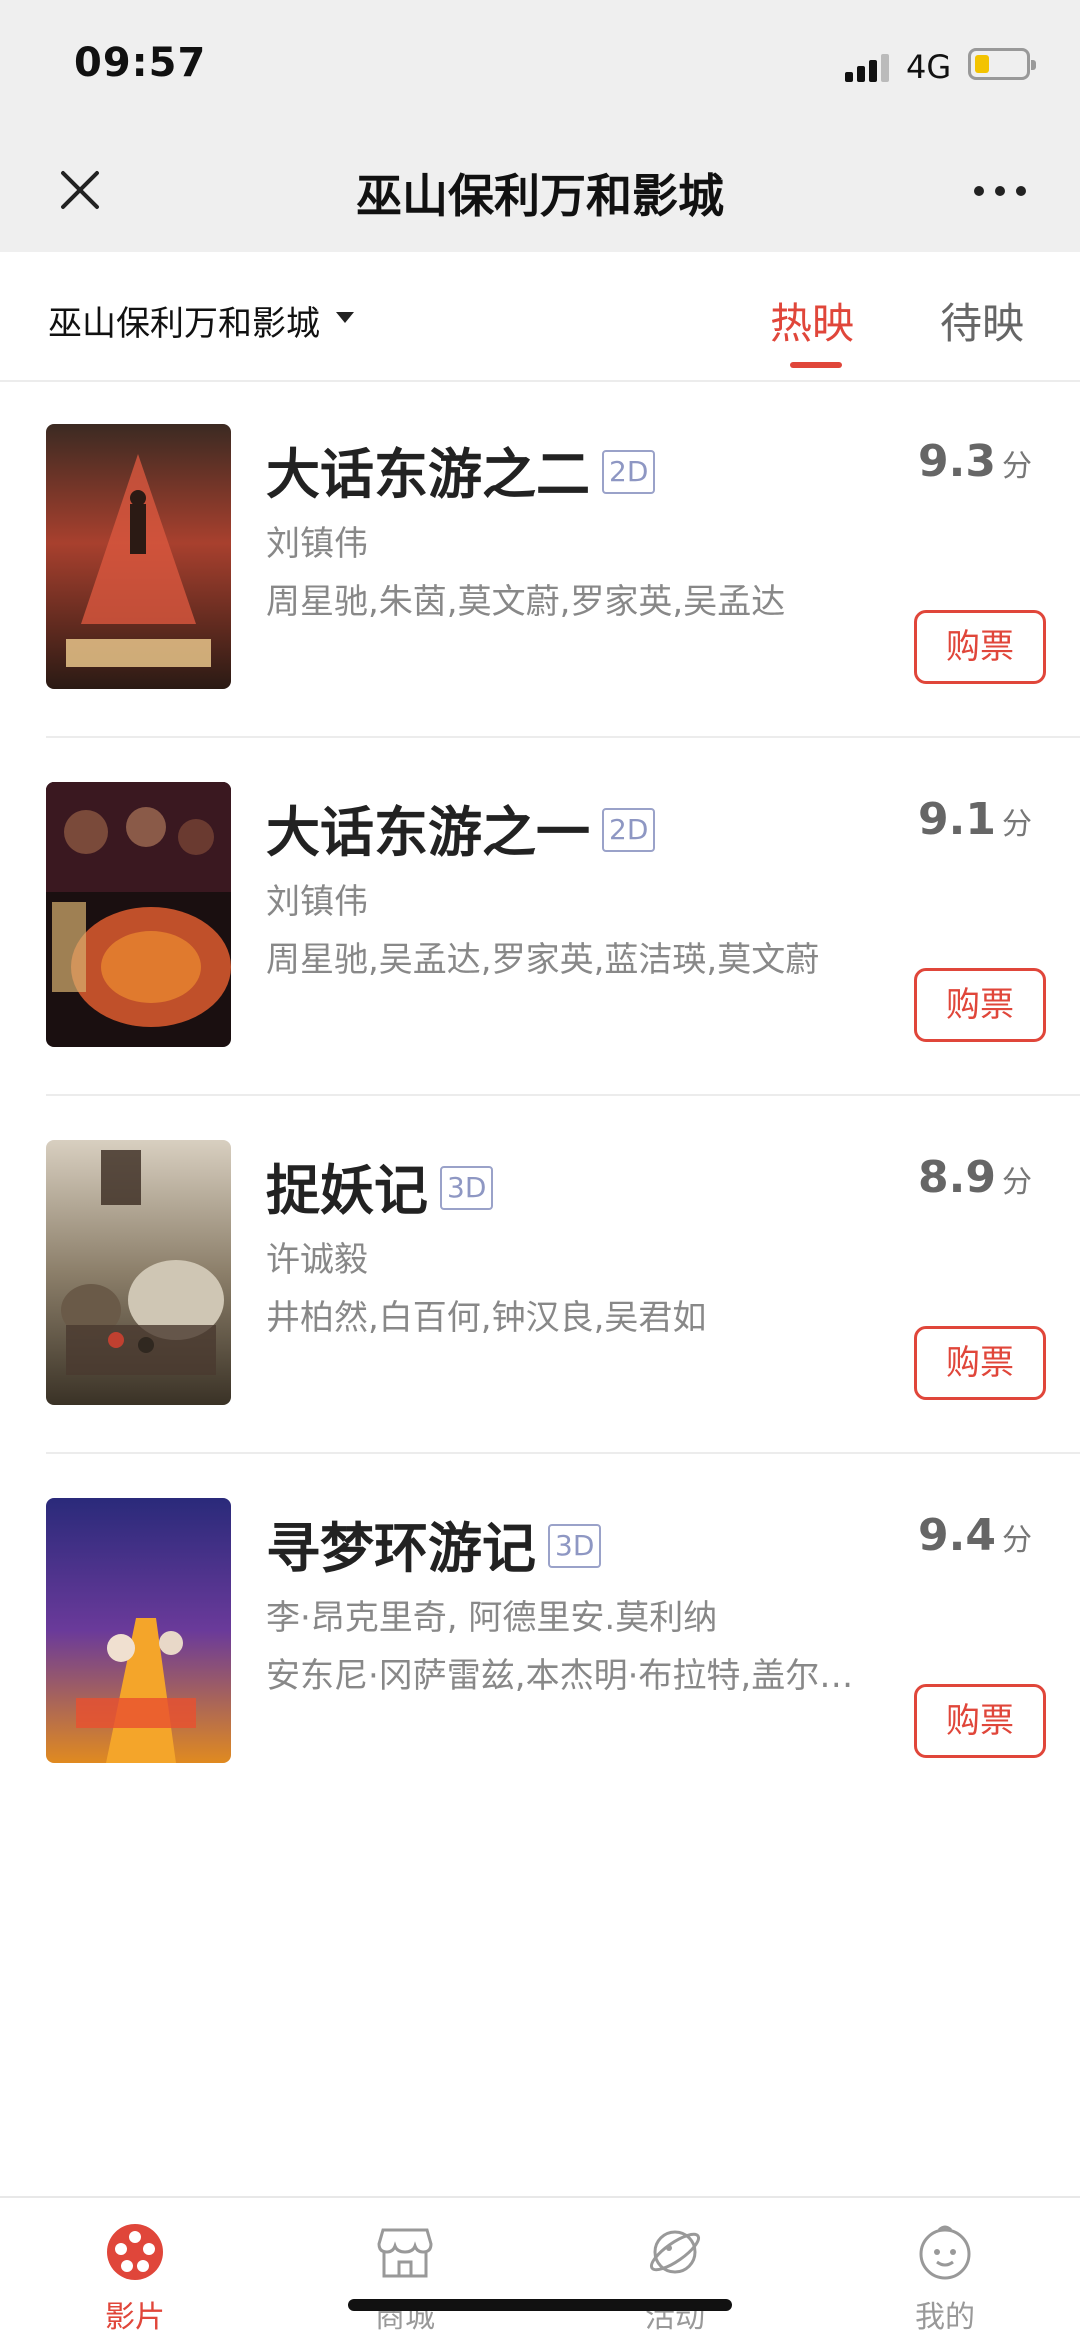  Describe the element at coordinates (434, 1543) in the screenshot. I see `movie-title: 寻梦环游记 3D` at that location.